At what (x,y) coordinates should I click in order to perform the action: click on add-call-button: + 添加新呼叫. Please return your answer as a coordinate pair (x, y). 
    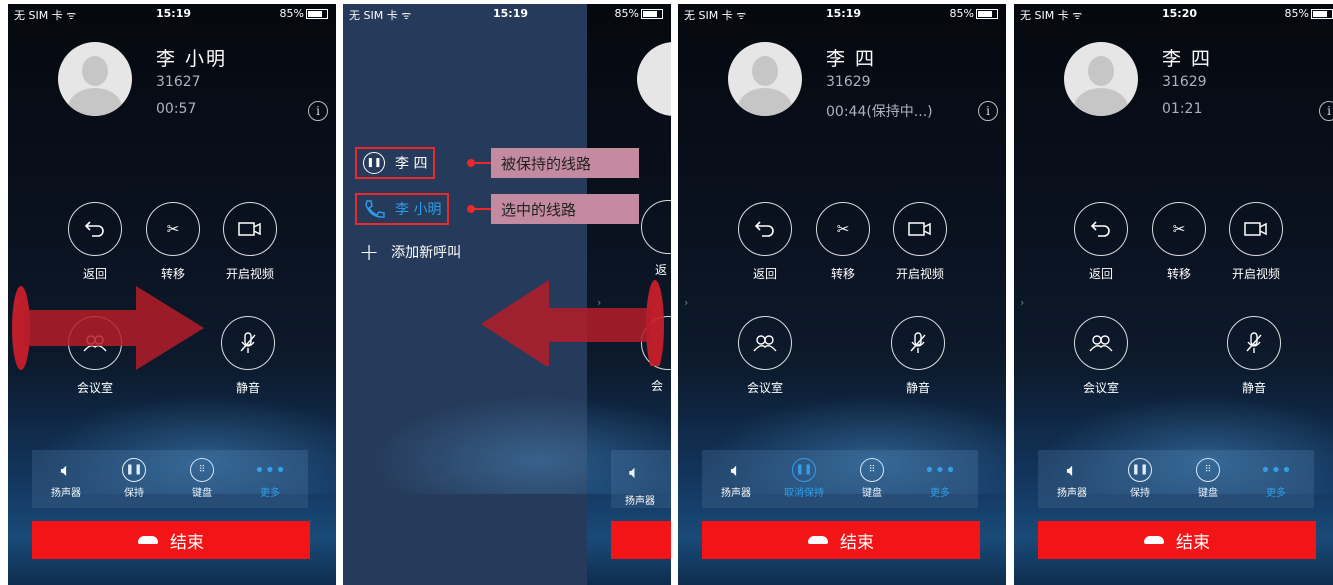
    Looking at the image, I should click on (410, 252).